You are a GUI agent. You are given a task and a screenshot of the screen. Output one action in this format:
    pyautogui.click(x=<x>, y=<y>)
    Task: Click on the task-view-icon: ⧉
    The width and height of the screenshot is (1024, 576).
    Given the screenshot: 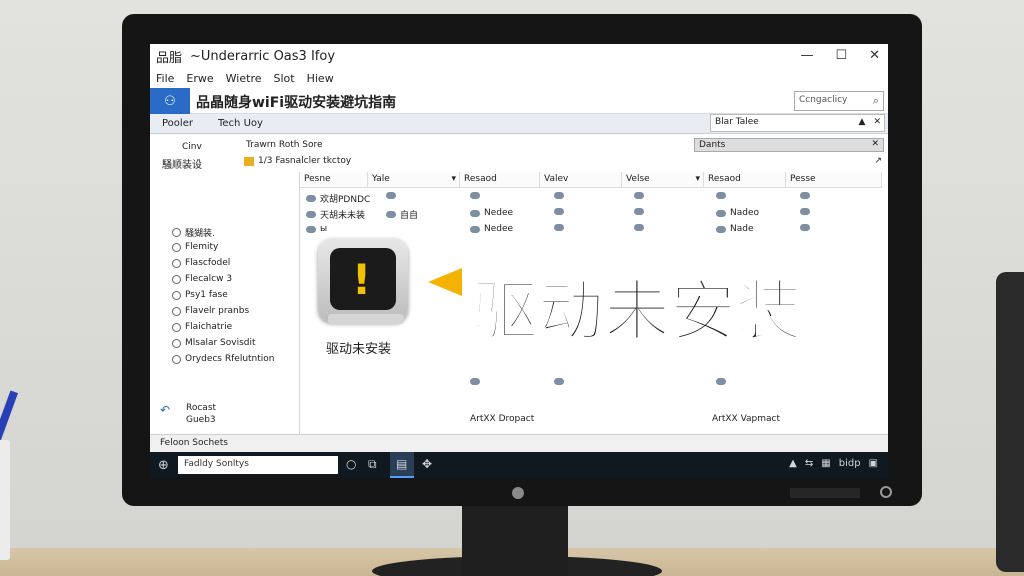 What is the action you would take?
    pyautogui.click(x=372, y=464)
    